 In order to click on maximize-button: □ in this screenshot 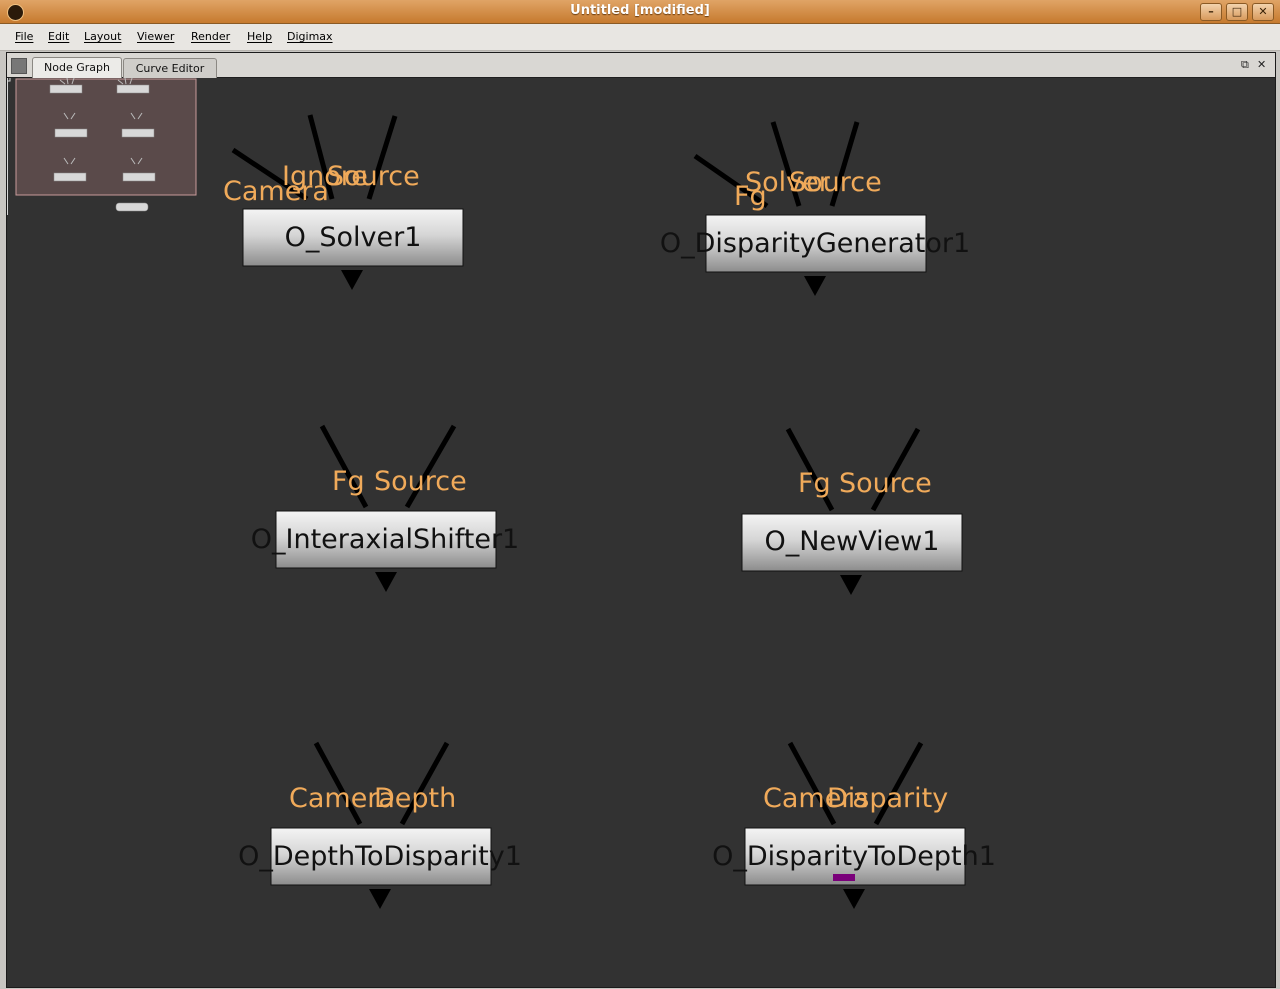, I will do `click(1237, 12)`.